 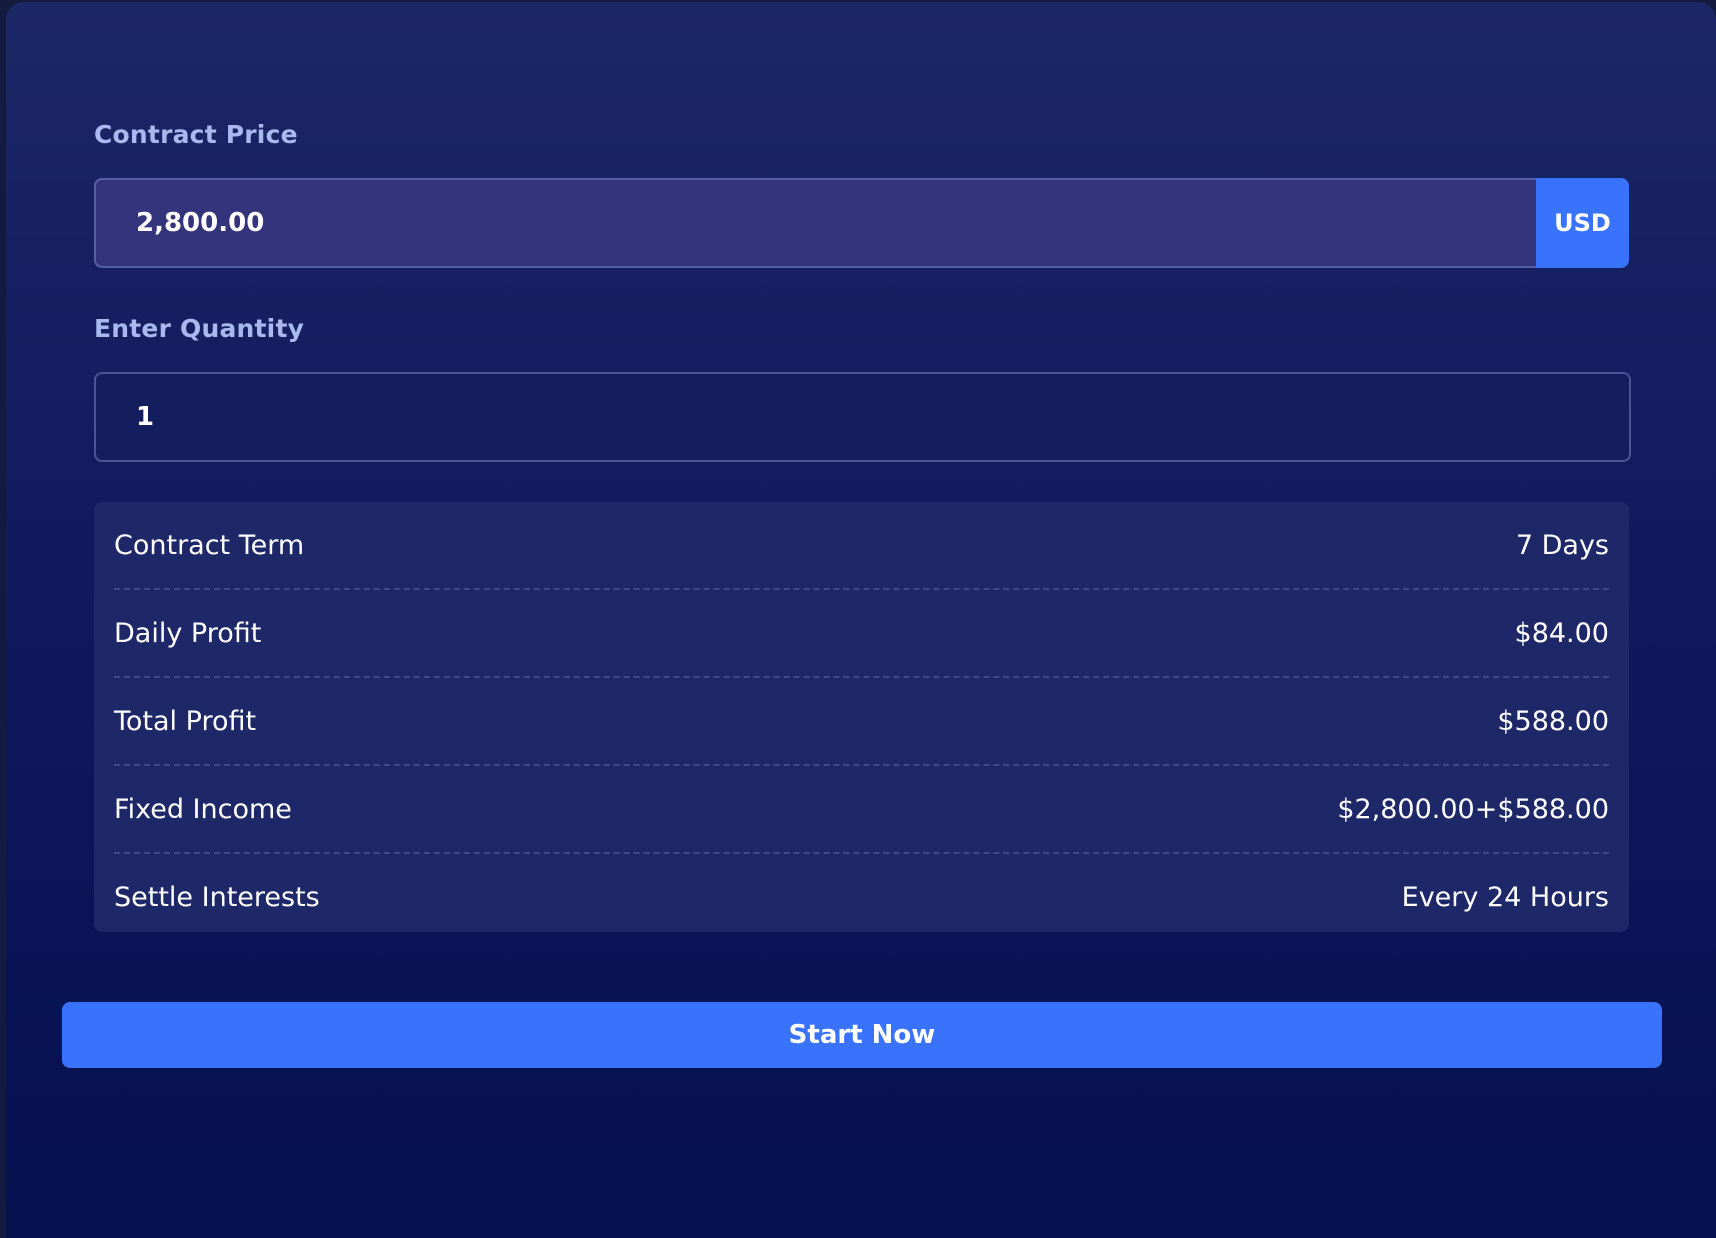 What do you see at coordinates (861, 634) in the screenshot?
I see `detail-row-daily-profit: Daily Profit $84.00` at bounding box center [861, 634].